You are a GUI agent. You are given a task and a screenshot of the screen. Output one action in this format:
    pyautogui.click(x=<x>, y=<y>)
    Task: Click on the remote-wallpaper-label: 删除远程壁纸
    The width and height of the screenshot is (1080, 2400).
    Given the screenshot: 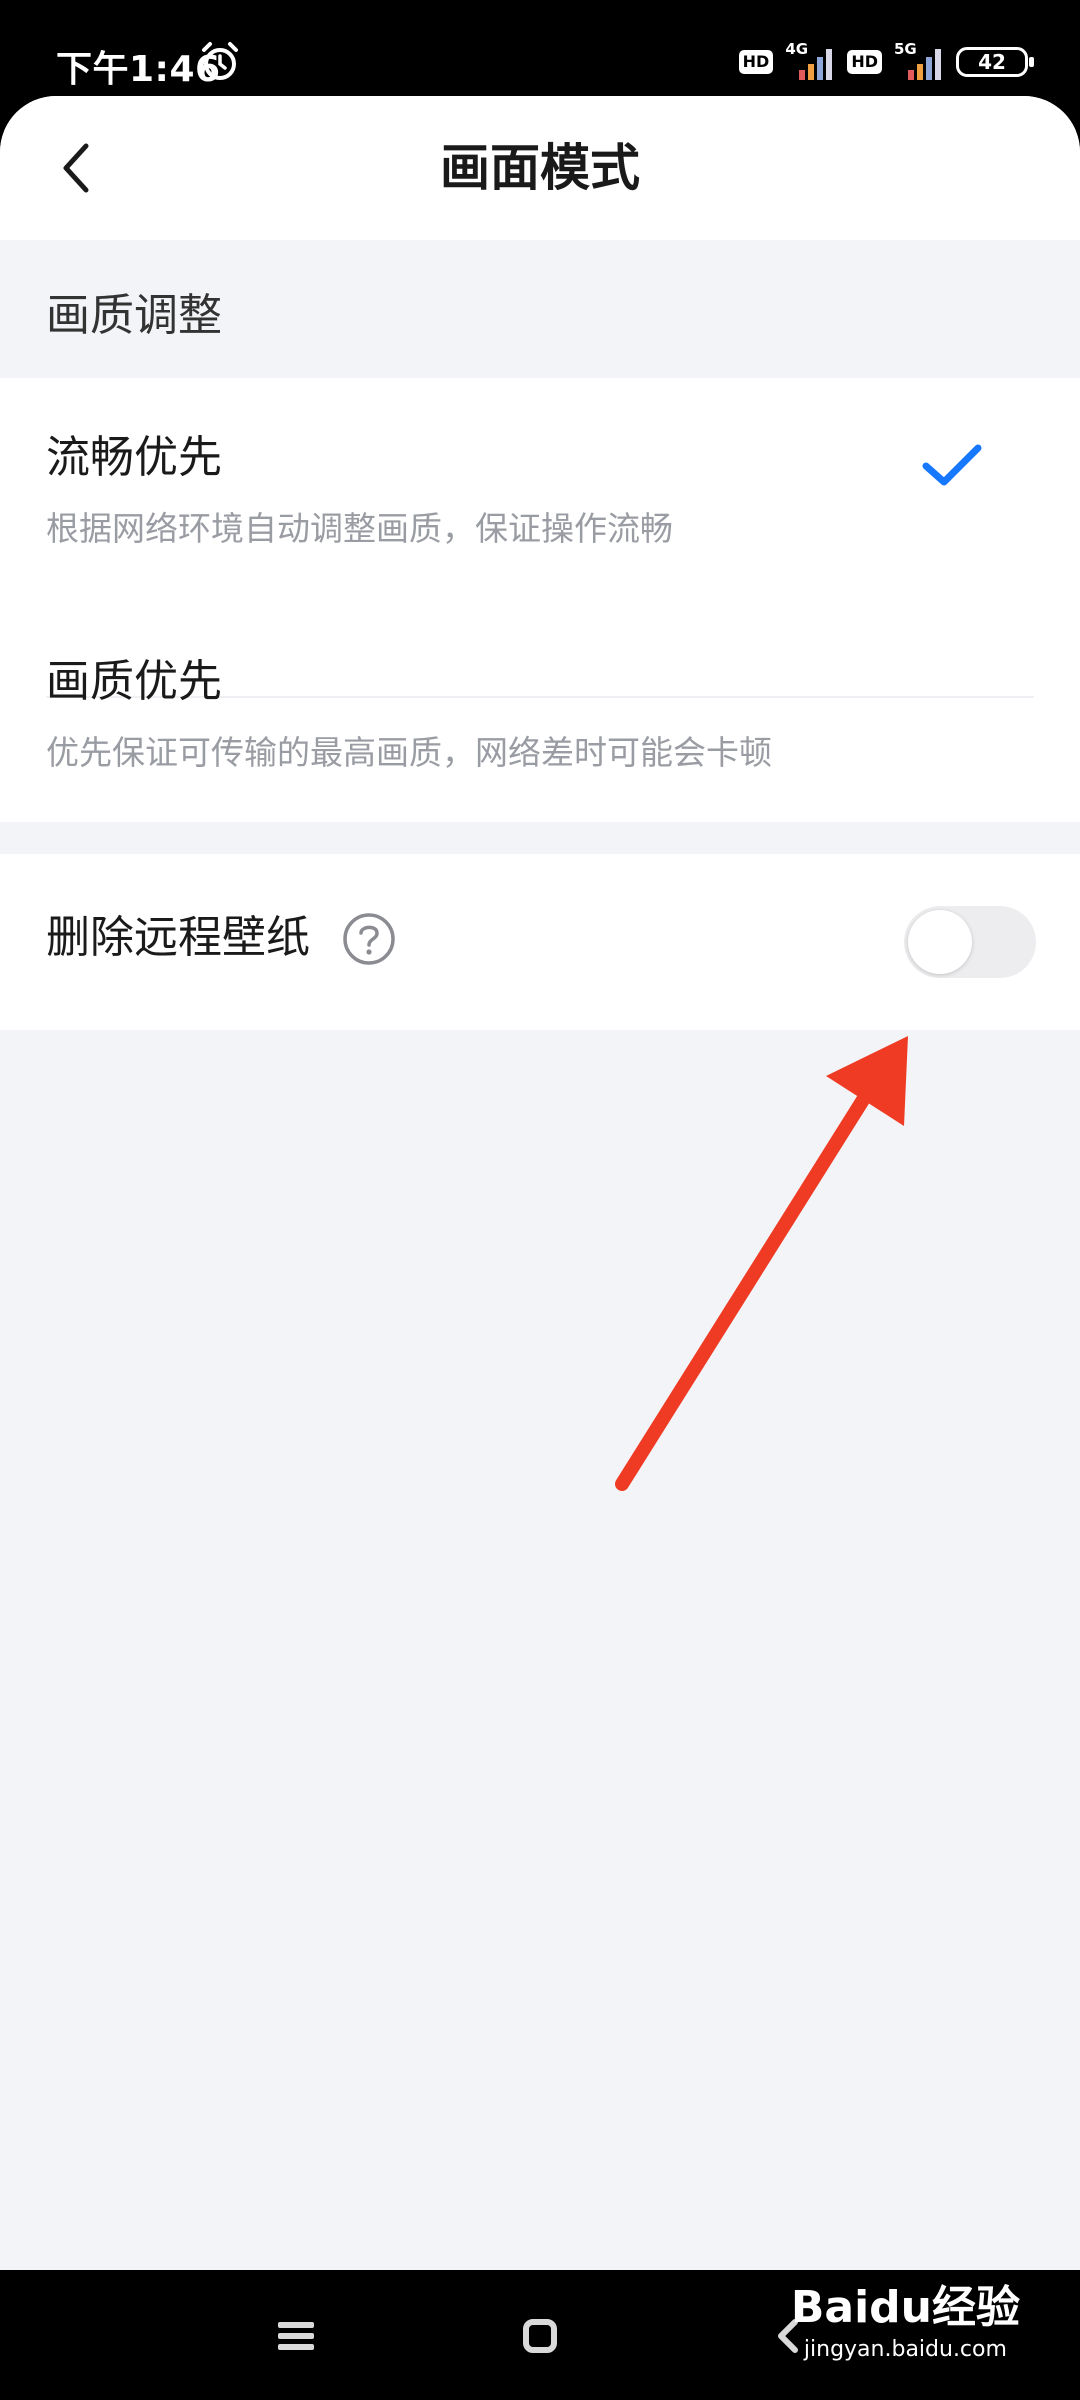 What is the action you would take?
    pyautogui.click(x=178, y=937)
    